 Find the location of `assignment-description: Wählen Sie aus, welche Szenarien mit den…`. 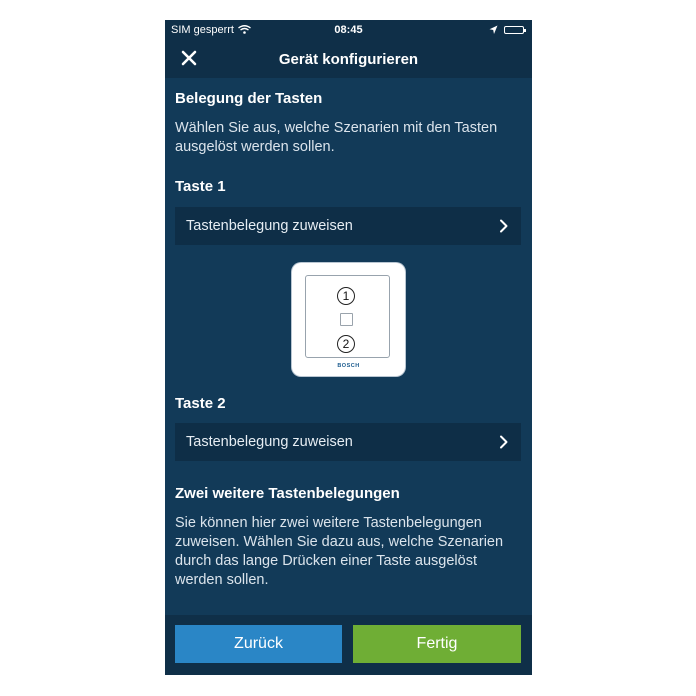

assignment-description: Wählen Sie aus, welche Szenarien mit den… is located at coordinates (336, 137).